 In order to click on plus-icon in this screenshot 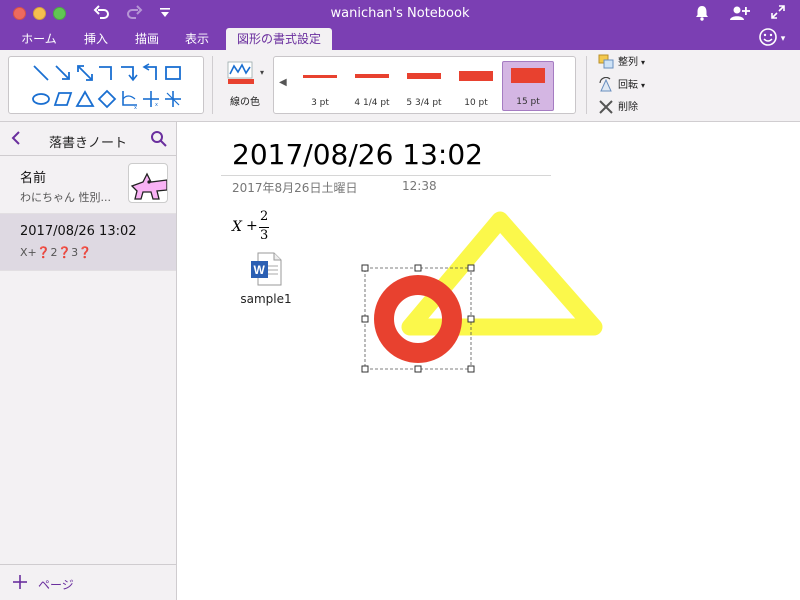, I will do `click(20, 583)`.